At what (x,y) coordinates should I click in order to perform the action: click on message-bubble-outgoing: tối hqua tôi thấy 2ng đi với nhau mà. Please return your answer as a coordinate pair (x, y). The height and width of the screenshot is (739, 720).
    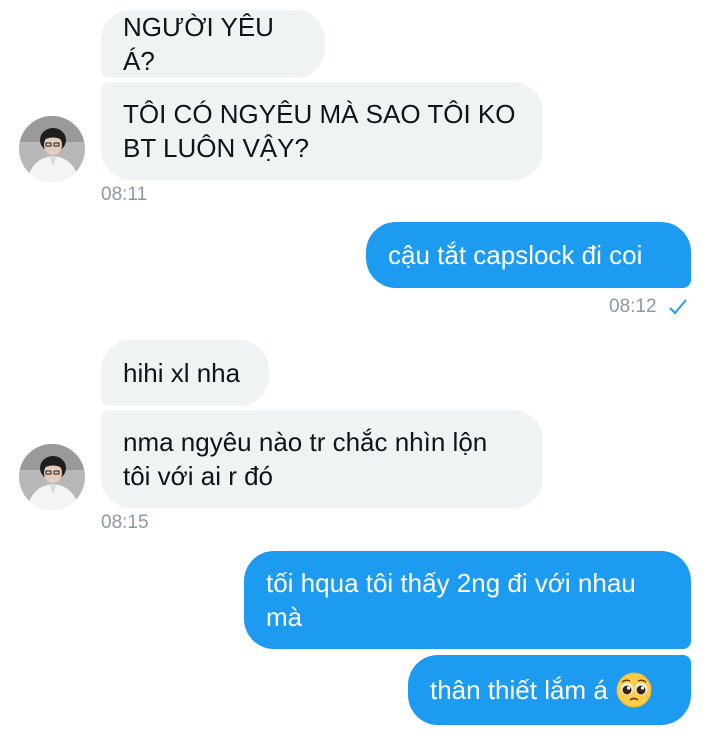
    Looking at the image, I should click on (467, 600).